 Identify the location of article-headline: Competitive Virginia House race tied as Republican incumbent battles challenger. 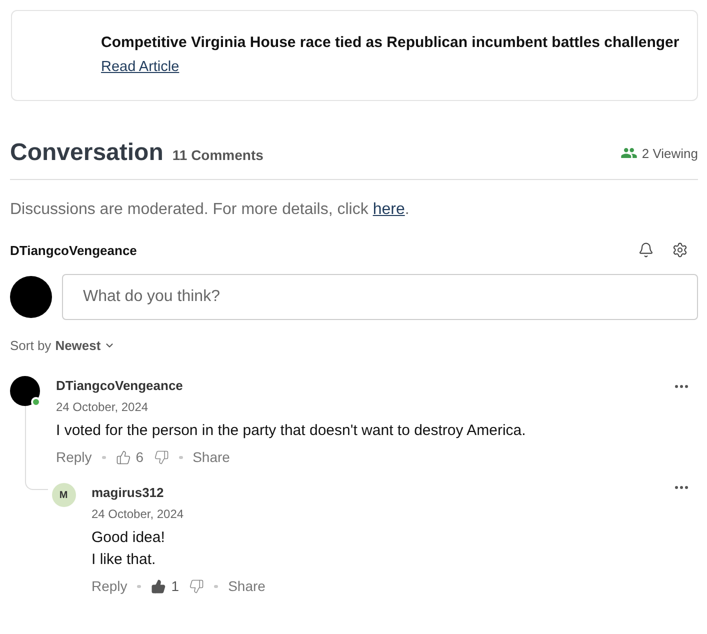
(390, 43).